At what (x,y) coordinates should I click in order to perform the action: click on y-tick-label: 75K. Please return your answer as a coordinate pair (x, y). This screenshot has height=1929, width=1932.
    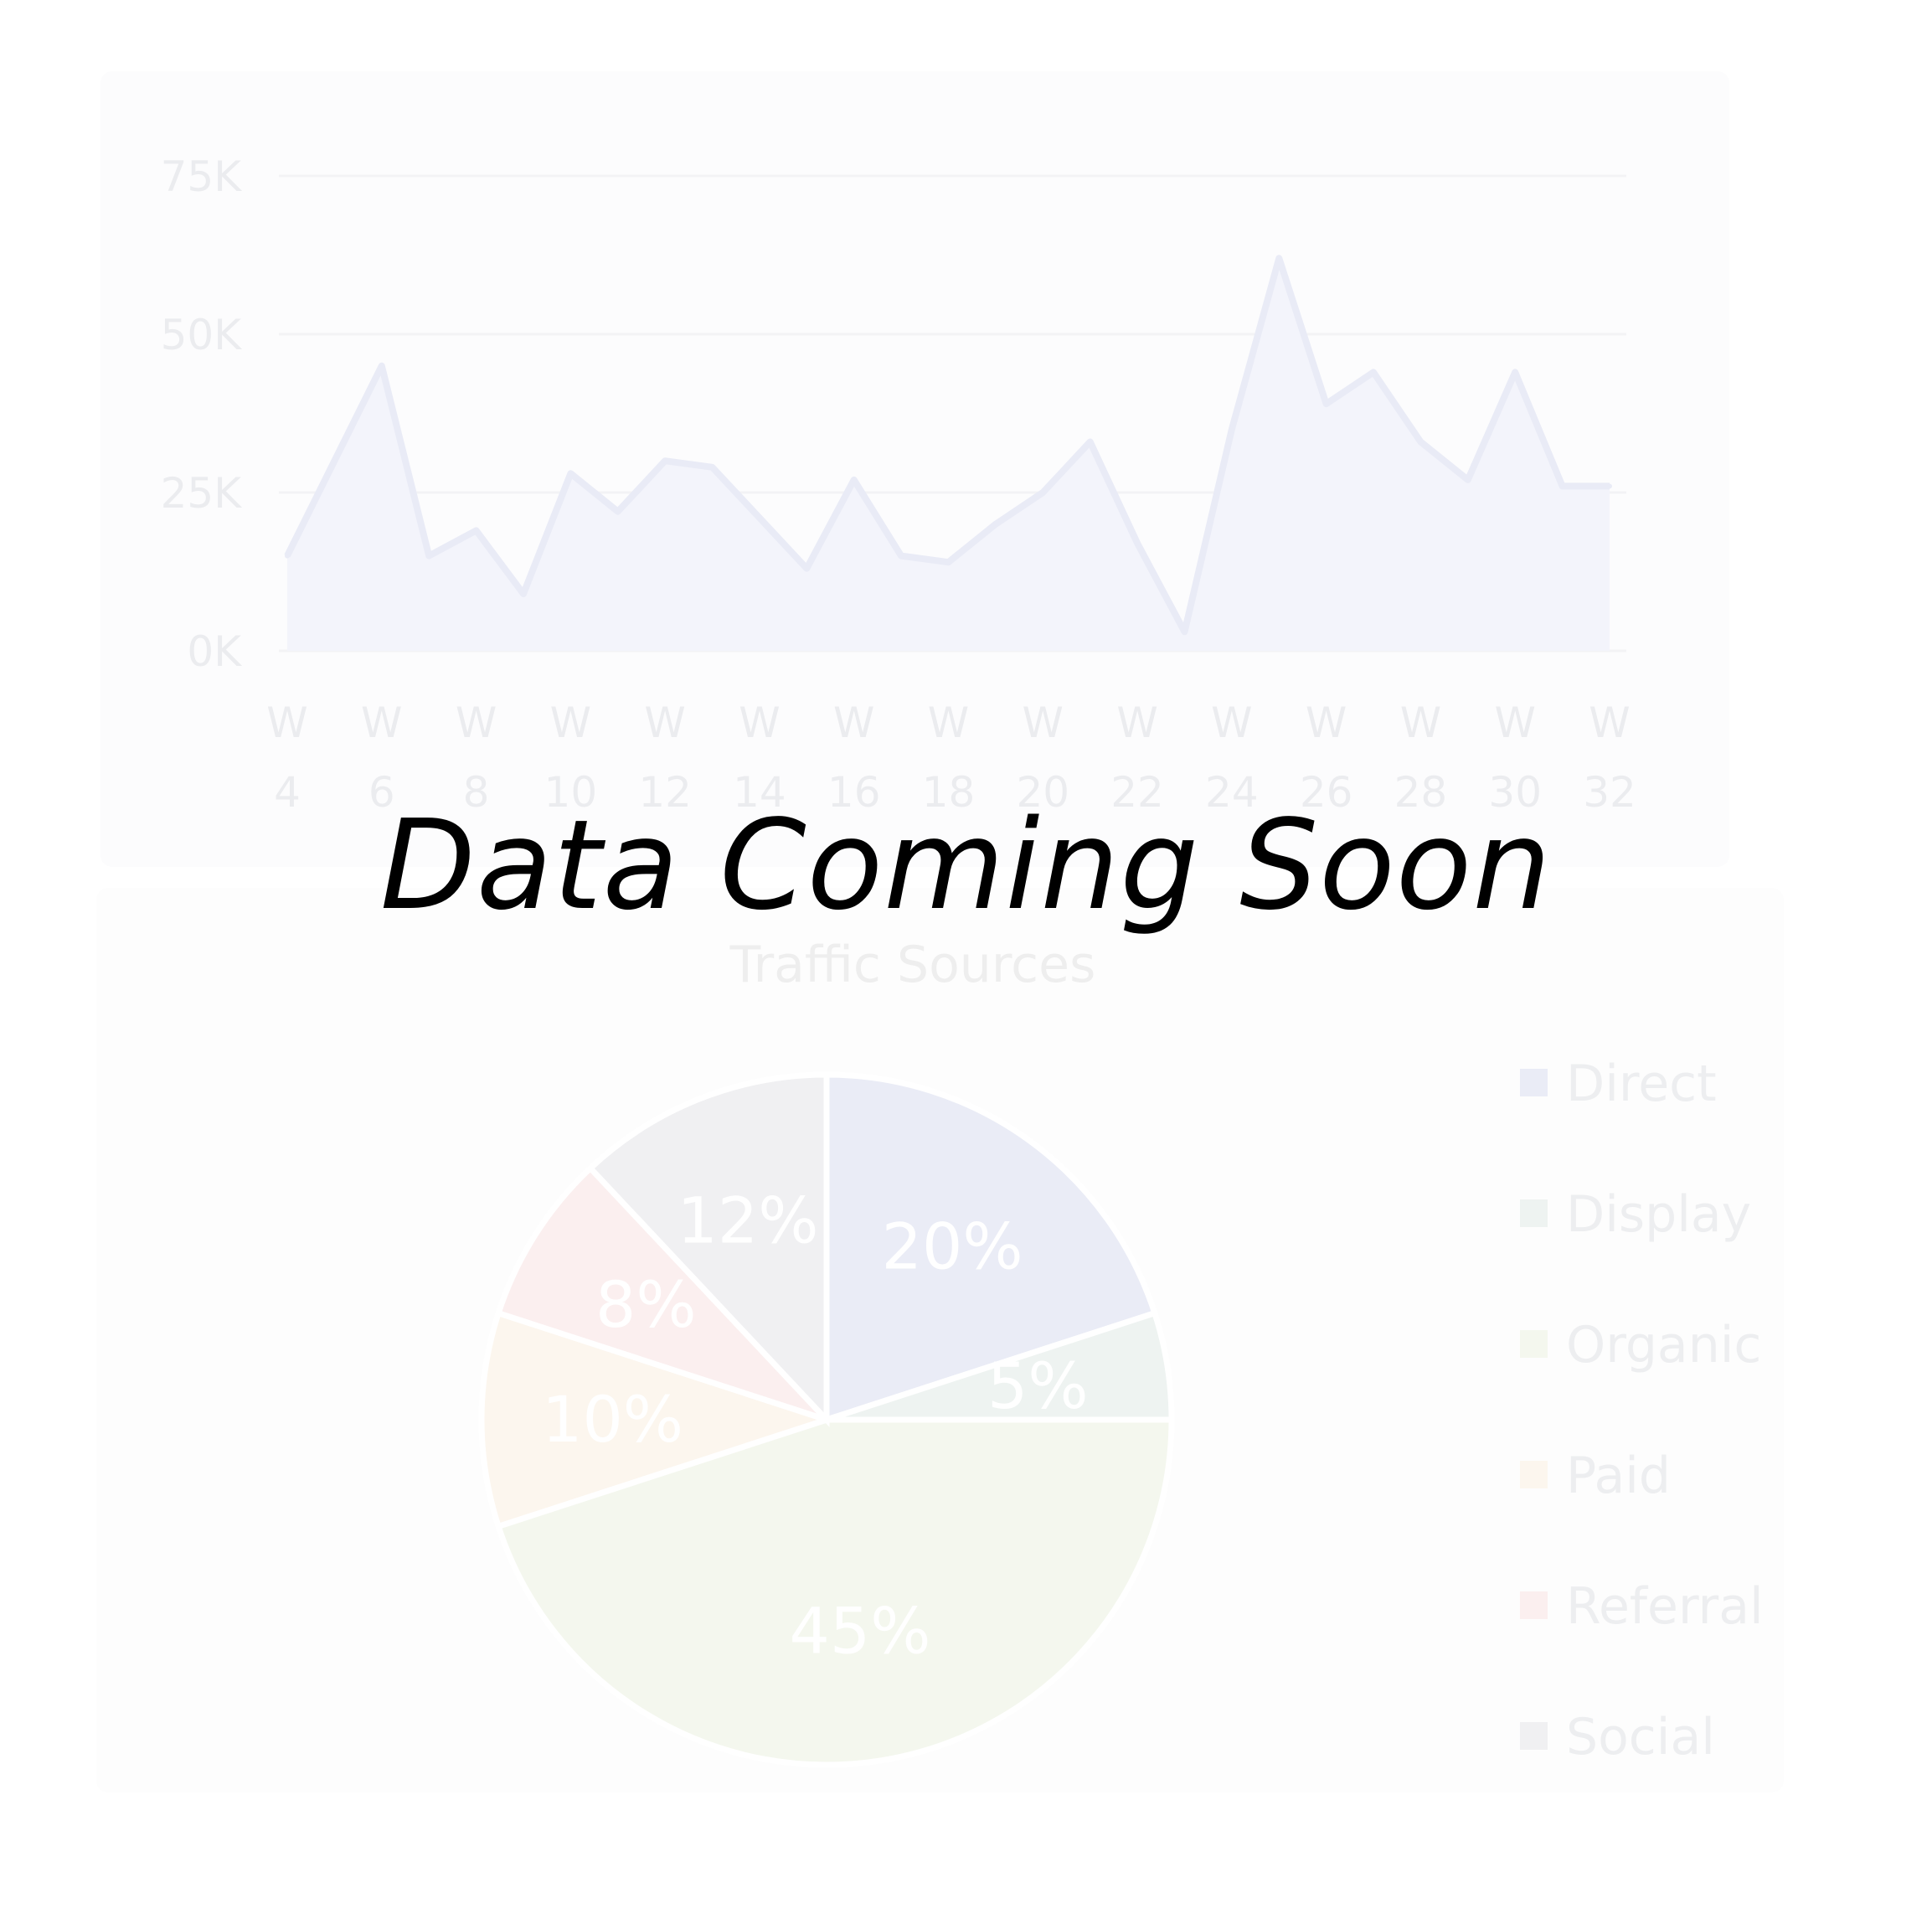
    Looking at the image, I should click on (202, 176).